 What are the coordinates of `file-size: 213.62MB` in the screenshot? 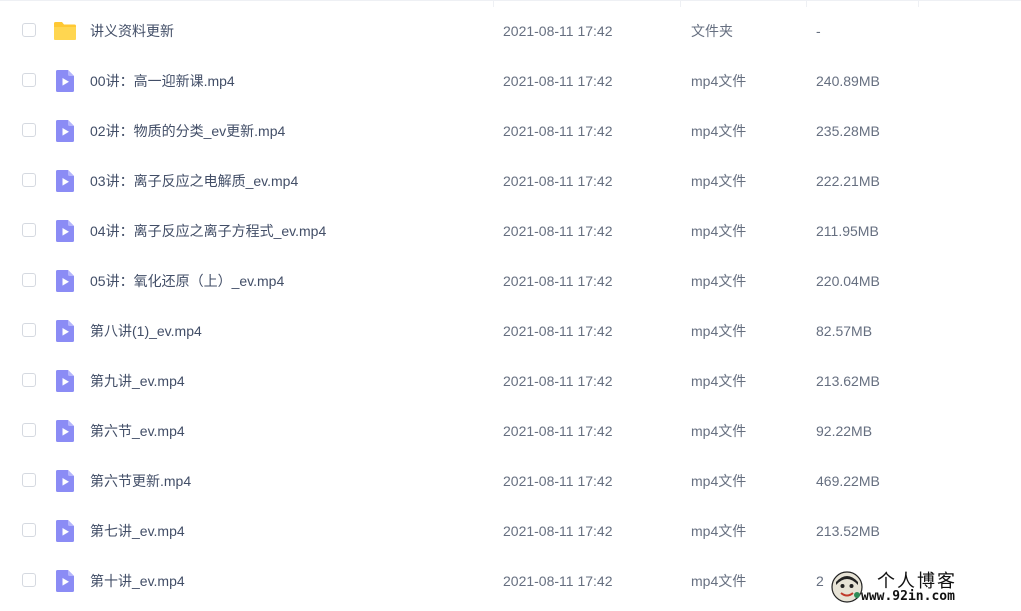 It's located at (848, 381).